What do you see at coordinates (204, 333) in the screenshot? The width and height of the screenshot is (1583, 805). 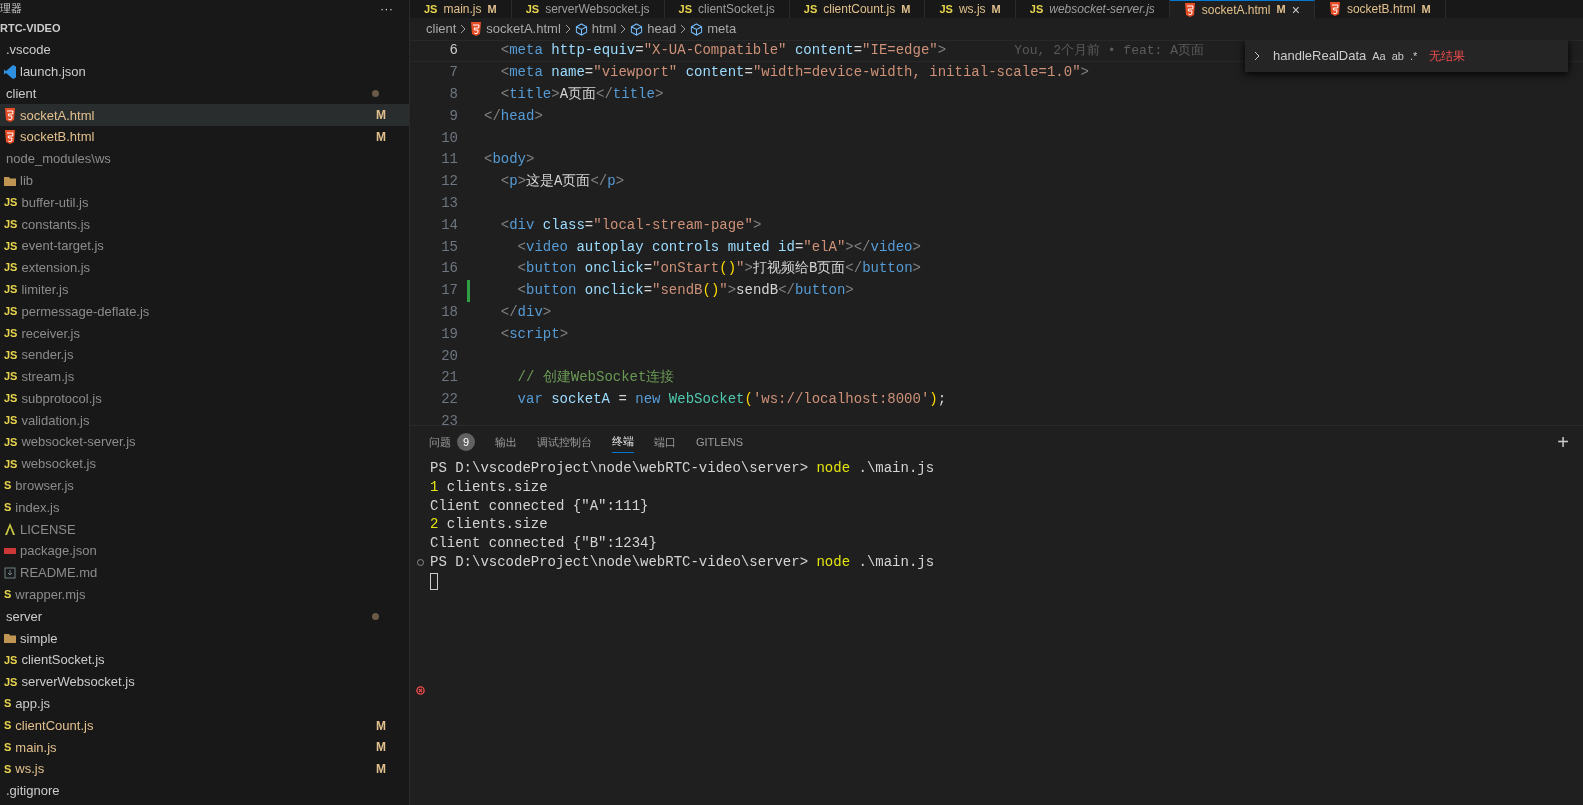 I see `file-row: JS receiver.js` at bounding box center [204, 333].